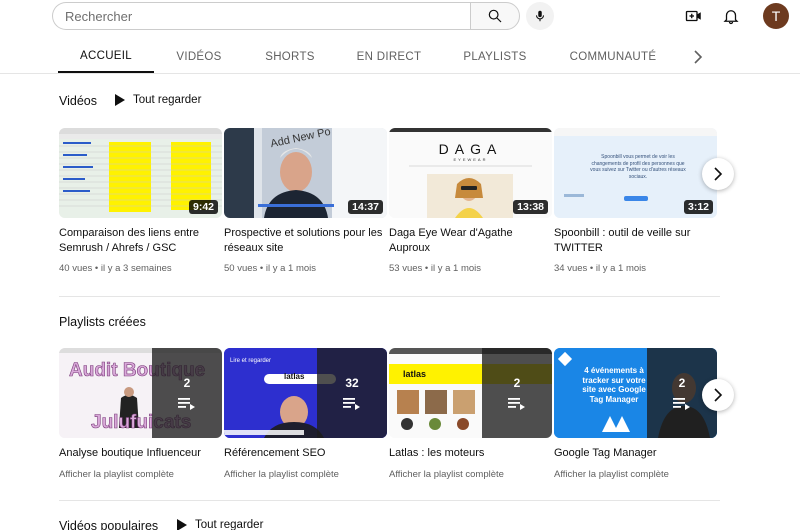 Image resolution: width=800 pixels, height=530 pixels. What do you see at coordinates (698, 207) in the screenshot?
I see `video-duration: 3:12` at bounding box center [698, 207].